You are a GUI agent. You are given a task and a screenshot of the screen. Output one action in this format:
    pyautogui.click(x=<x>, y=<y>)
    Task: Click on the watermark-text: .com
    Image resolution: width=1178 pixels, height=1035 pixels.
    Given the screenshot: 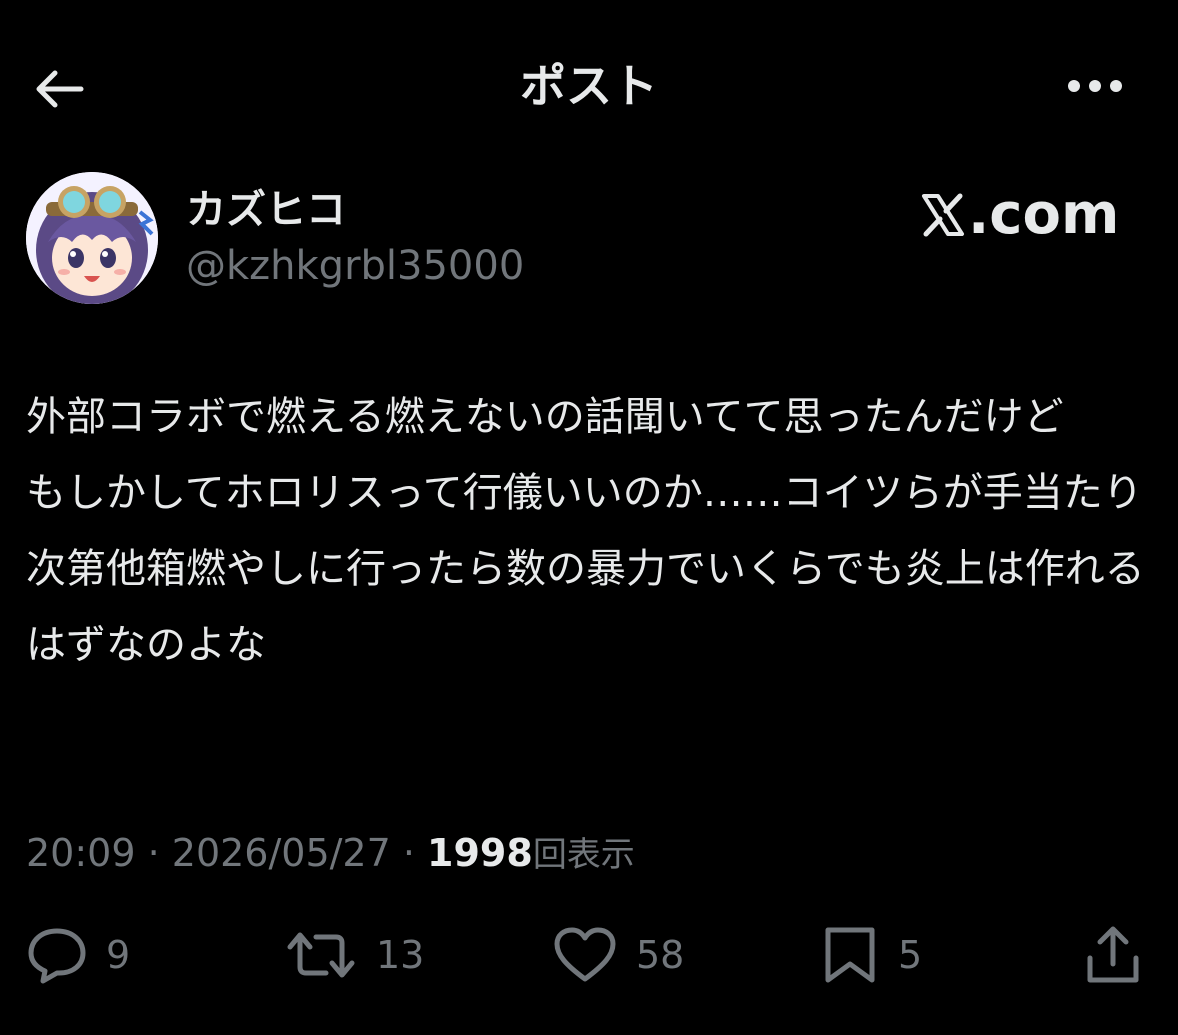 What is the action you would take?
    pyautogui.click(x=1044, y=214)
    